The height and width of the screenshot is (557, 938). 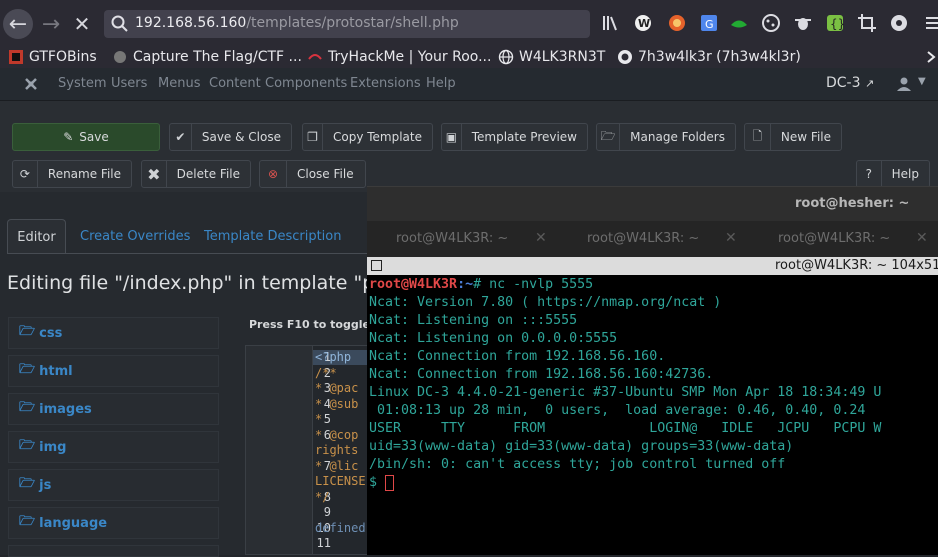 What do you see at coordinates (31, 84) in the screenshot?
I see `joomla-logo-icon` at bounding box center [31, 84].